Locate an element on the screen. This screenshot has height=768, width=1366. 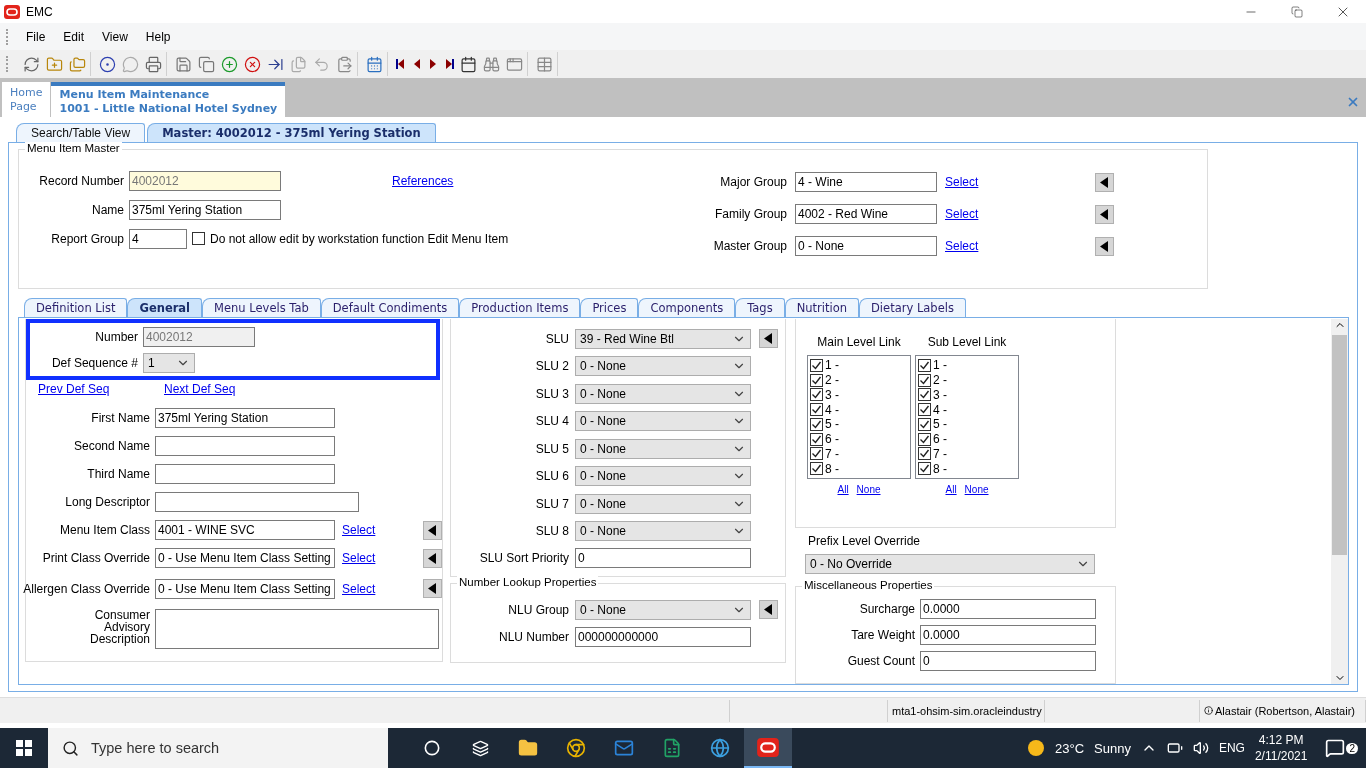
paste-icon is located at coordinates (344, 64).